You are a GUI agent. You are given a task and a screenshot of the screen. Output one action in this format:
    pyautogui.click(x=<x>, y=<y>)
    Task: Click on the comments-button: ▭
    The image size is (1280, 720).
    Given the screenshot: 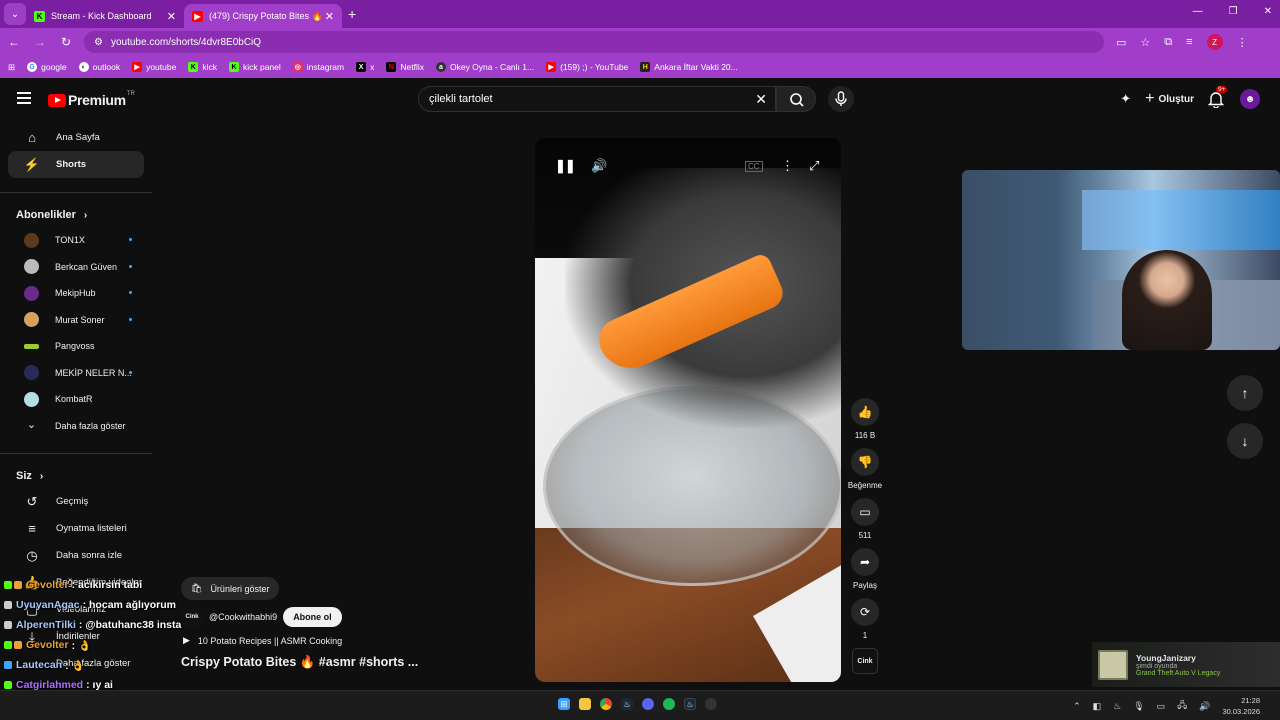 What is the action you would take?
    pyautogui.click(x=865, y=512)
    